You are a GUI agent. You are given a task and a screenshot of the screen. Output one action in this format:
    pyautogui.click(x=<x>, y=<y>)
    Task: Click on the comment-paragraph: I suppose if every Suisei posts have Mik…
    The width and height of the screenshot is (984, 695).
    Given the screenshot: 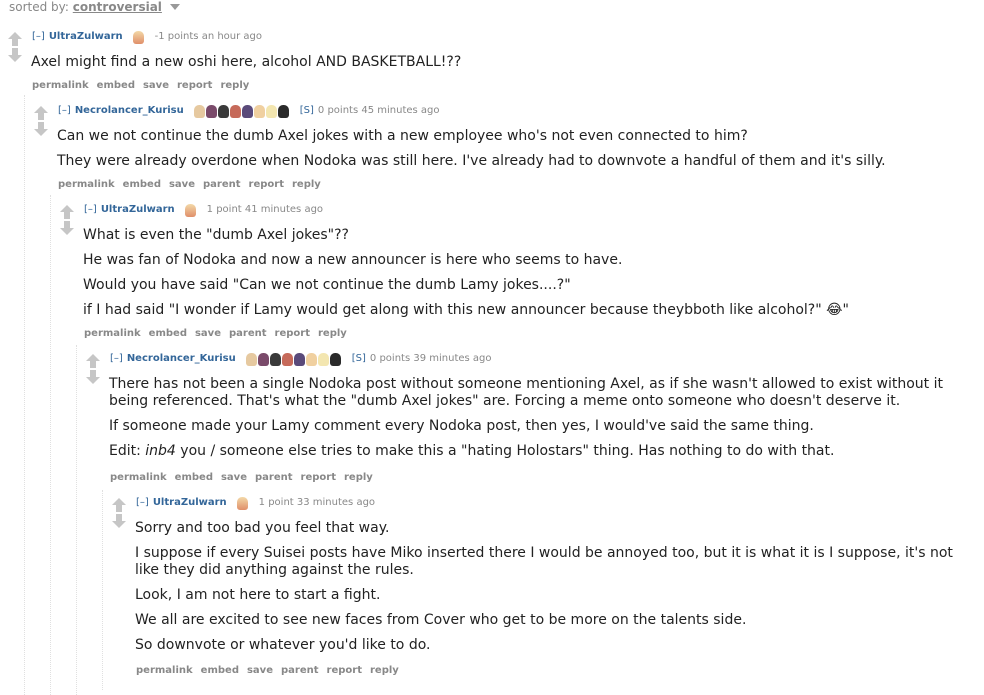 What is the action you would take?
    pyautogui.click(x=544, y=561)
    